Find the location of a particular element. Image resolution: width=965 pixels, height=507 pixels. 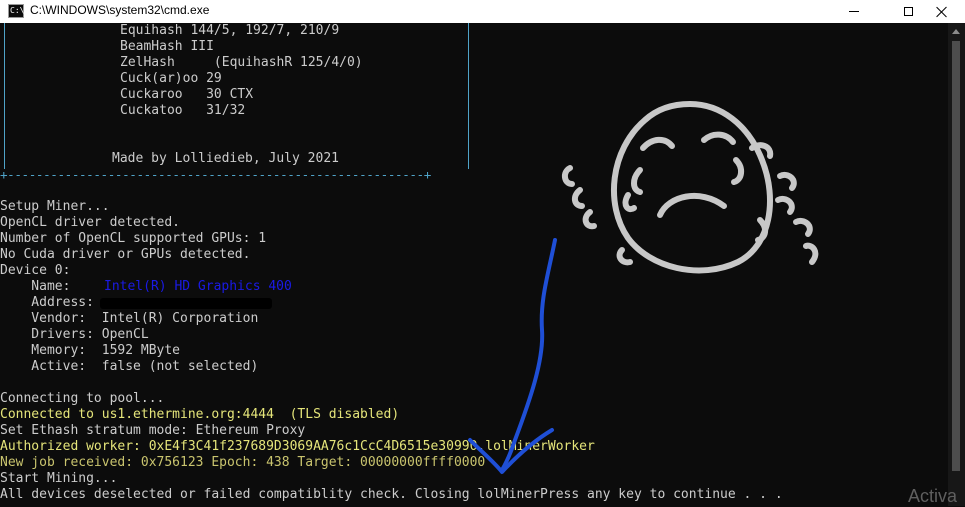

banner-algorithm: ZelHash (EquihashR 125/4/0) is located at coordinates (241, 62).